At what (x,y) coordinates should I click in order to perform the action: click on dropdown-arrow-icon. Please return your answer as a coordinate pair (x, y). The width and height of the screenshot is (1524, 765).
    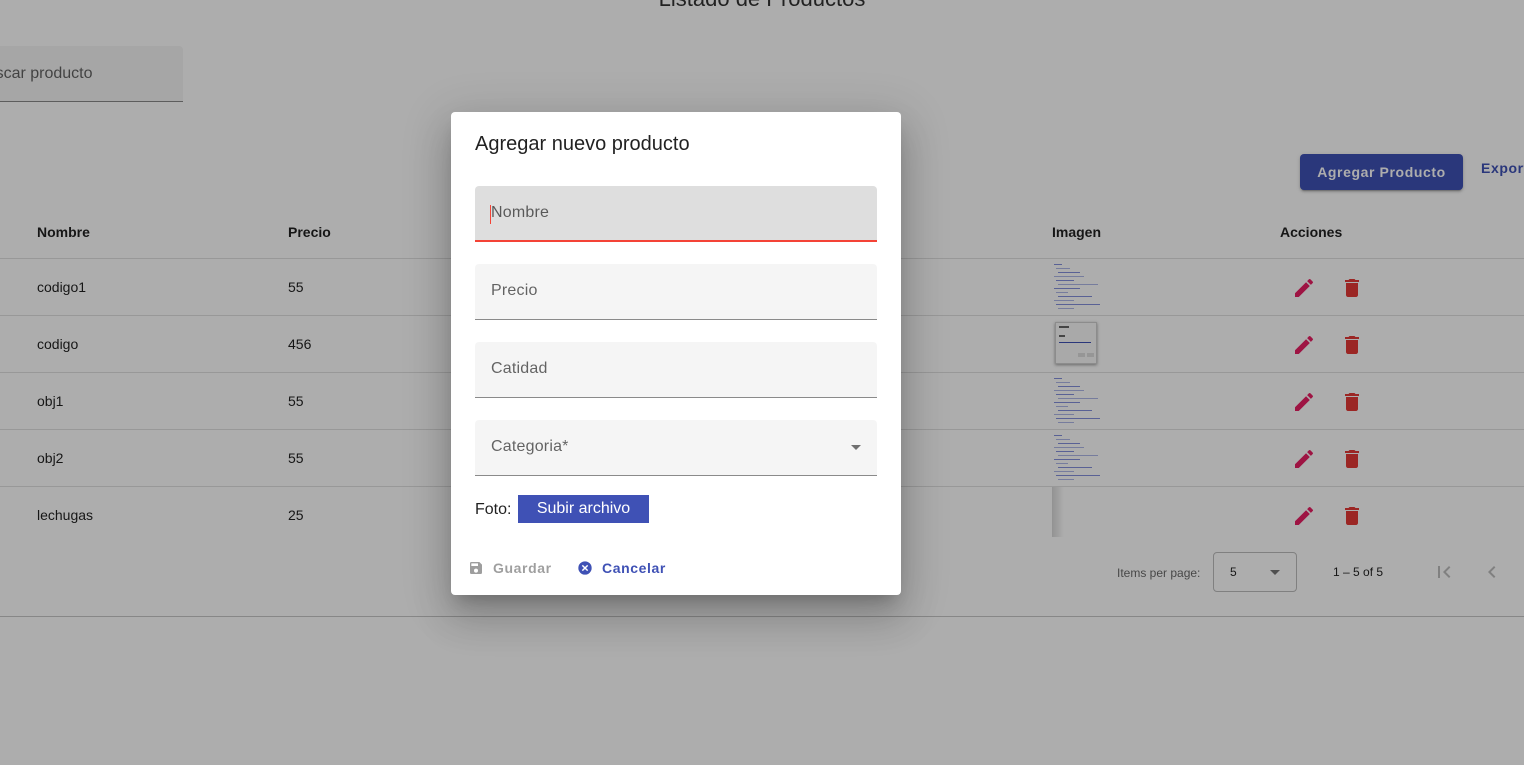
    Looking at the image, I should click on (856, 447).